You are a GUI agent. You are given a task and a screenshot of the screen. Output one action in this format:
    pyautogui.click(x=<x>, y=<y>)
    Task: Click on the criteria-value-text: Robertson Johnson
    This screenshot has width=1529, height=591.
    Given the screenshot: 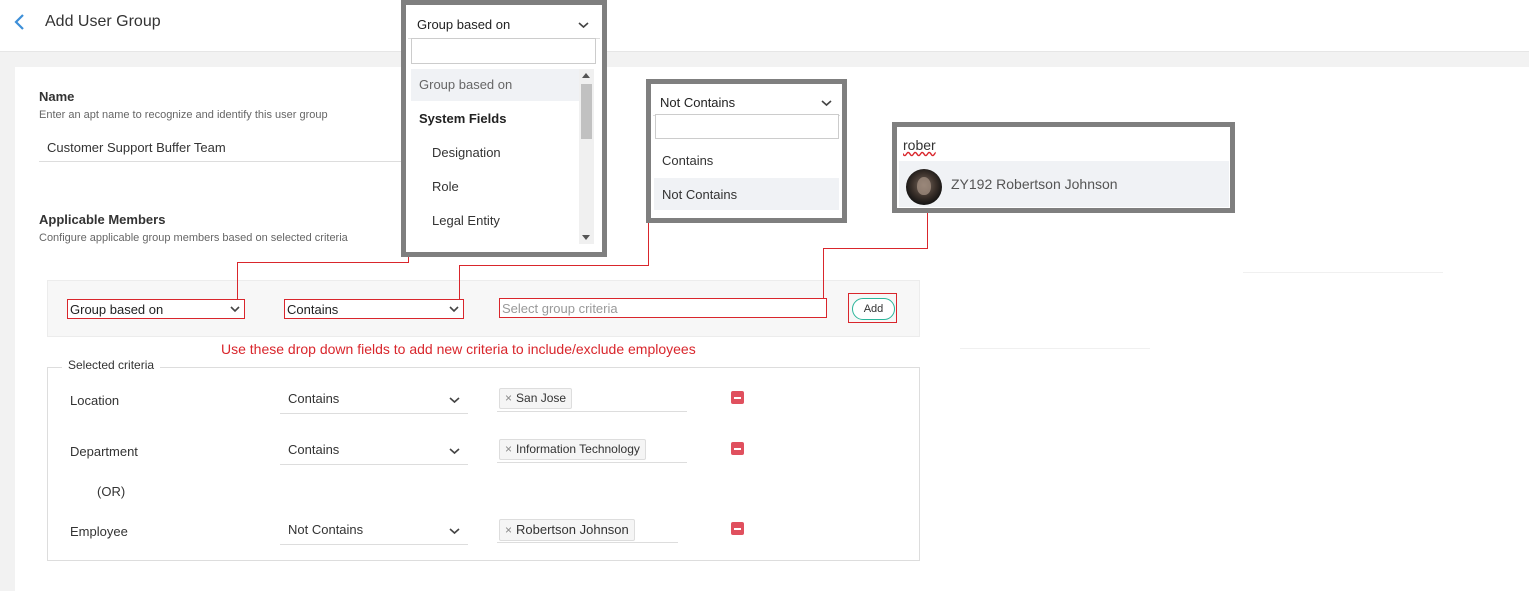 What is the action you would take?
    pyautogui.click(x=572, y=529)
    